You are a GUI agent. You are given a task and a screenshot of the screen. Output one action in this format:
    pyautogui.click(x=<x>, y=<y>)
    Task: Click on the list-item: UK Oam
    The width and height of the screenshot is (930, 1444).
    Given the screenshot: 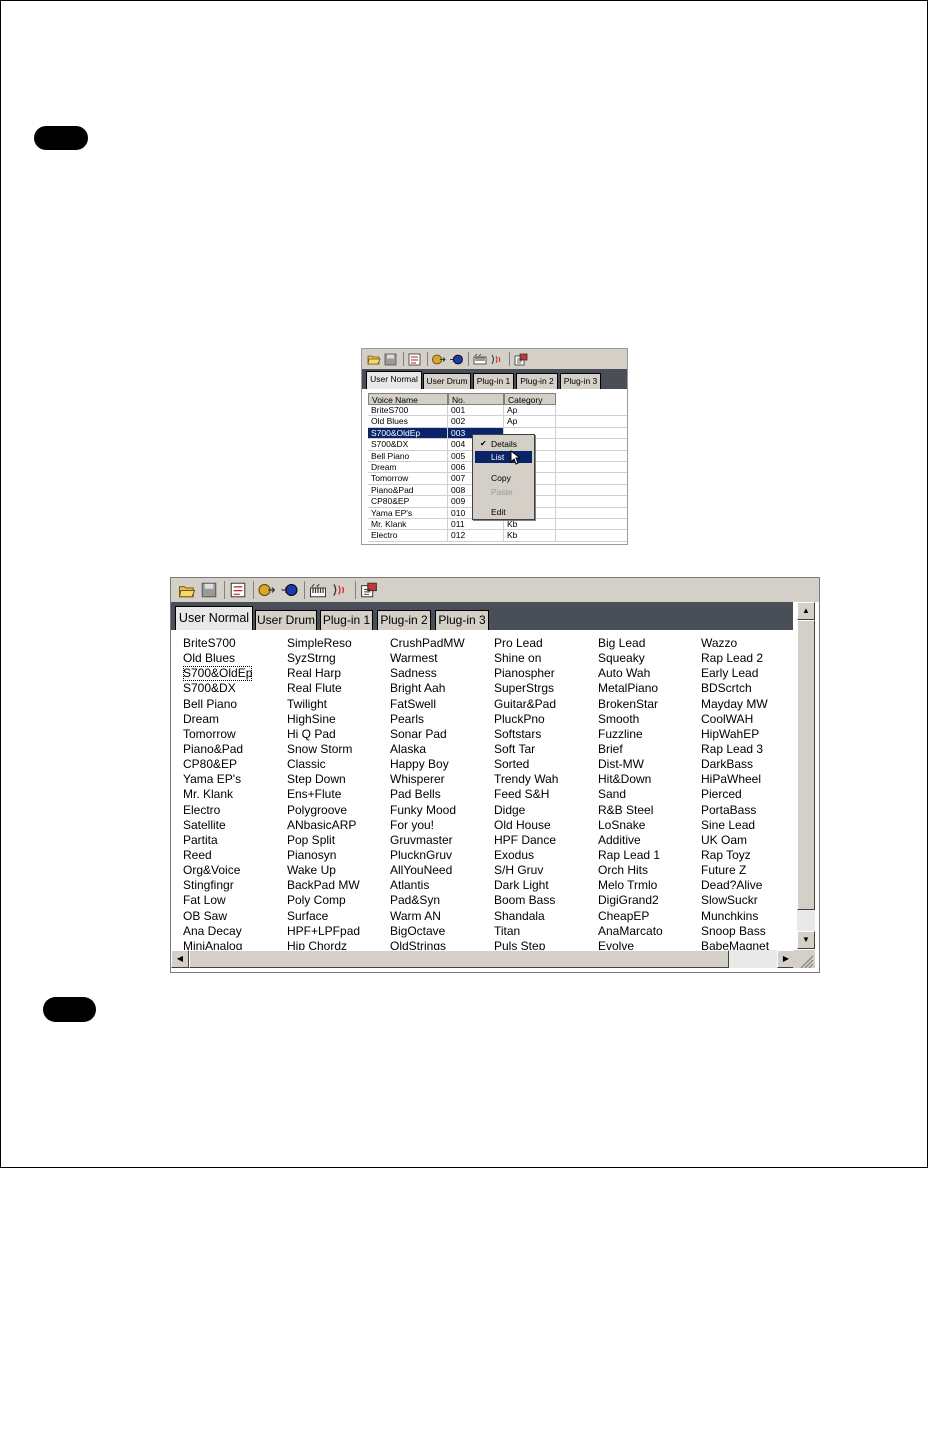 What is the action you would take?
    pyautogui.click(x=735, y=840)
    